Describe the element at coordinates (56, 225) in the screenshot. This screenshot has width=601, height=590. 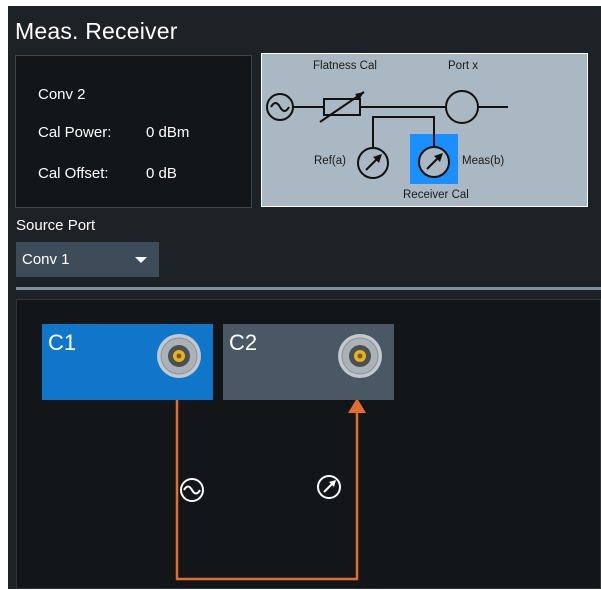
I see `source-port-label: Source Port` at that location.